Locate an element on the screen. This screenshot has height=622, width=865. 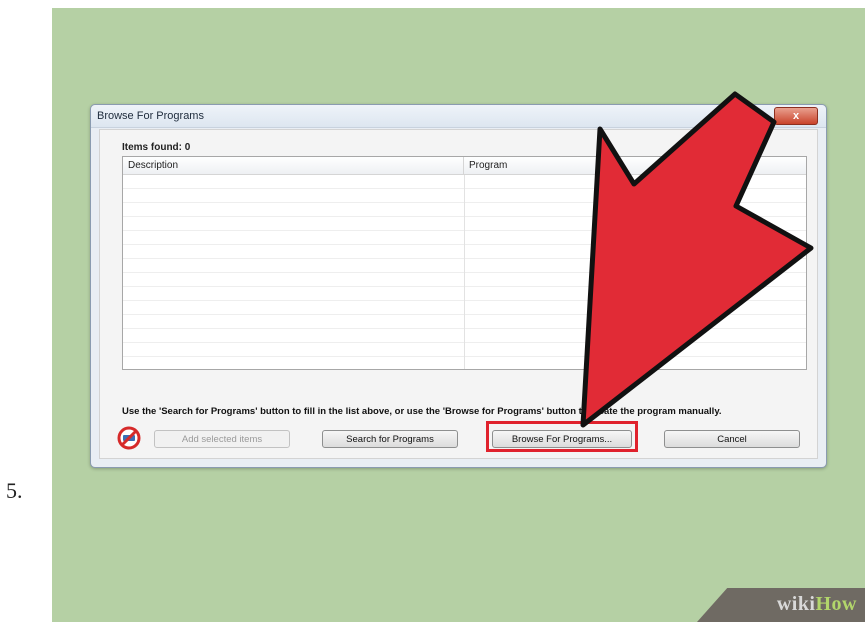
wikihow-logo-text: wikiHow is located at coordinates (817, 604).